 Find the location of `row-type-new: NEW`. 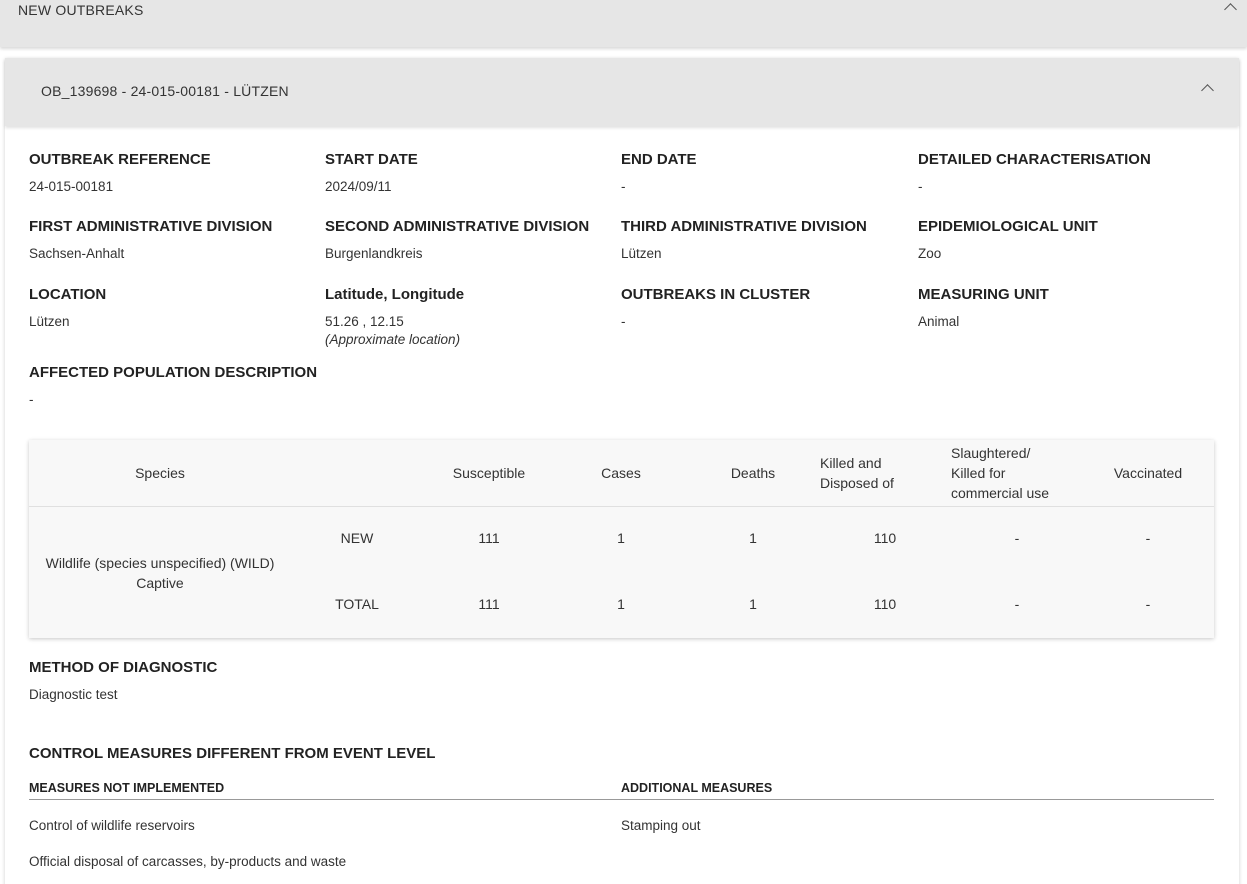

row-type-new: NEW is located at coordinates (357, 538).